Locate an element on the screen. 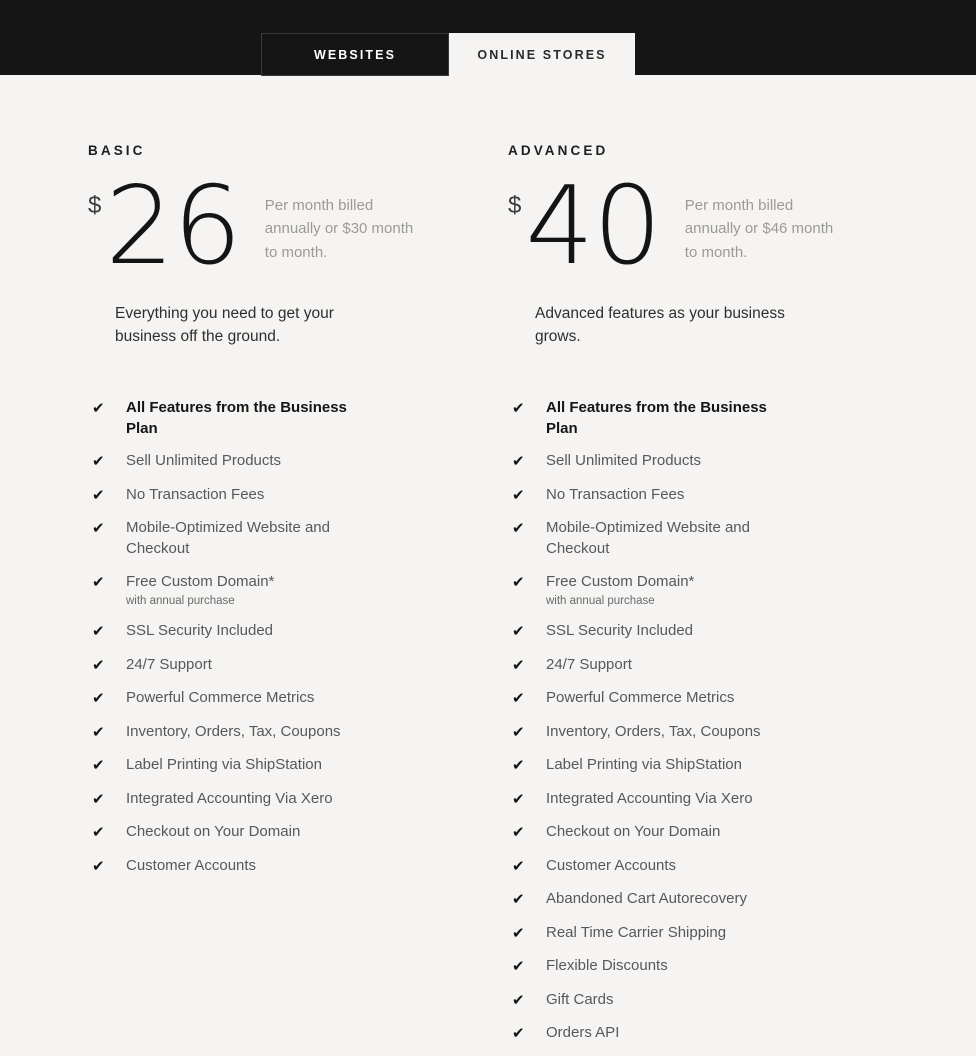 The width and height of the screenshot is (976, 1056). feature-item: ✔ Real Time Carrier Shipping is located at coordinates (678, 933).